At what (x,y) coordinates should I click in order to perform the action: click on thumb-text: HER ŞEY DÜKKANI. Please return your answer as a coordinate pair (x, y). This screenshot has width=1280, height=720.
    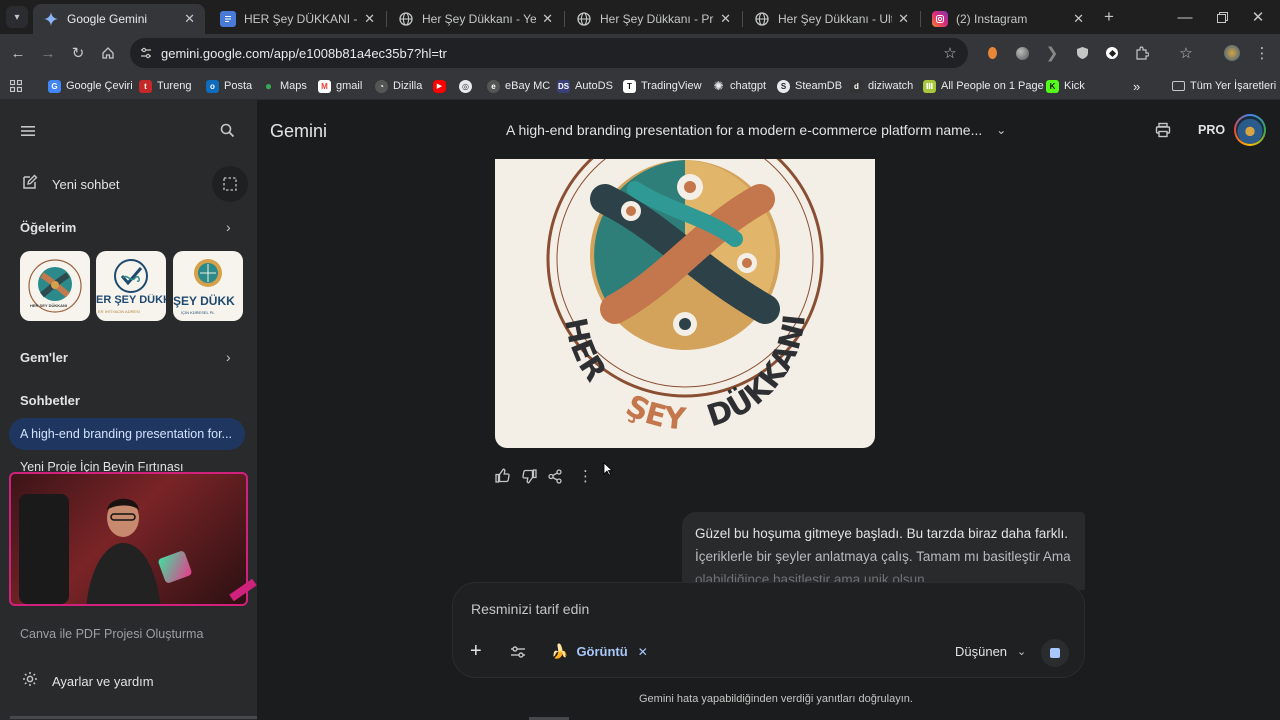
    Looking at the image, I should click on (49, 305).